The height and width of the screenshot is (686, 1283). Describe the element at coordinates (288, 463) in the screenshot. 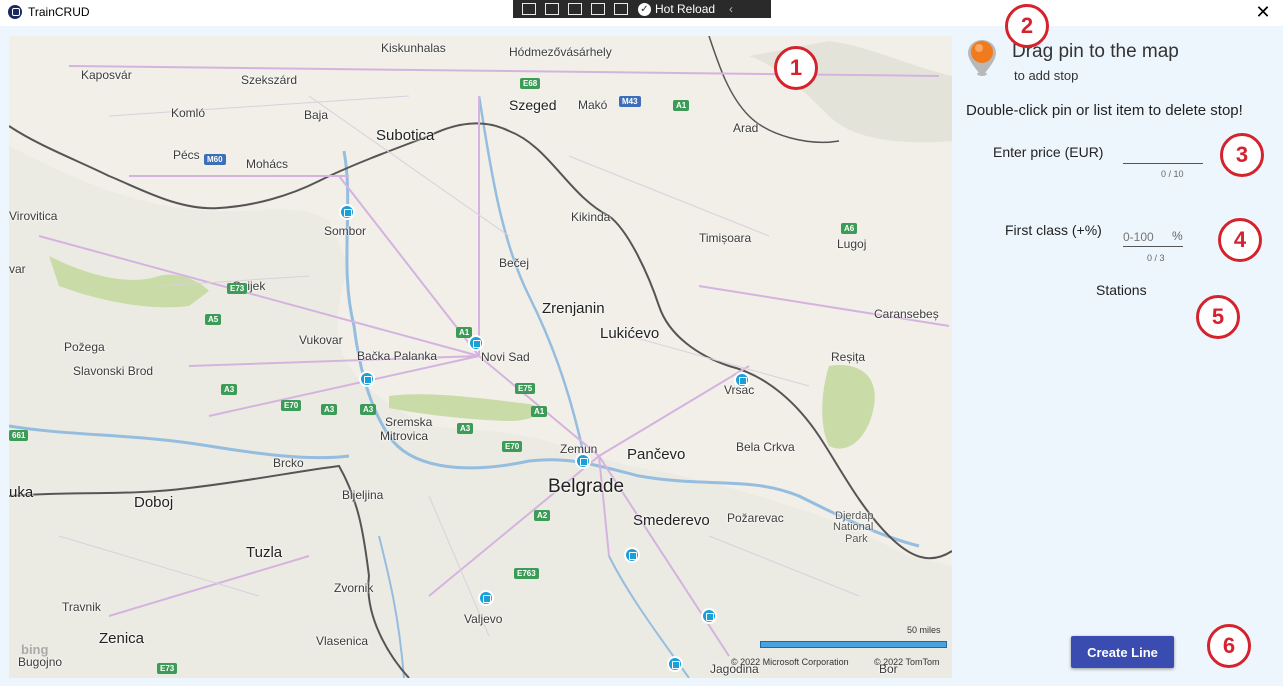

I see `city-label: Brcko` at that location.